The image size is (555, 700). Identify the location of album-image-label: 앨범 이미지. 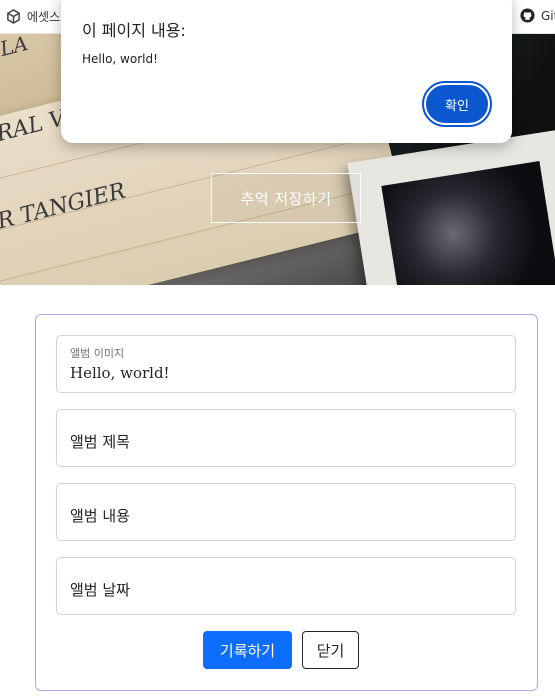
(97, 353).